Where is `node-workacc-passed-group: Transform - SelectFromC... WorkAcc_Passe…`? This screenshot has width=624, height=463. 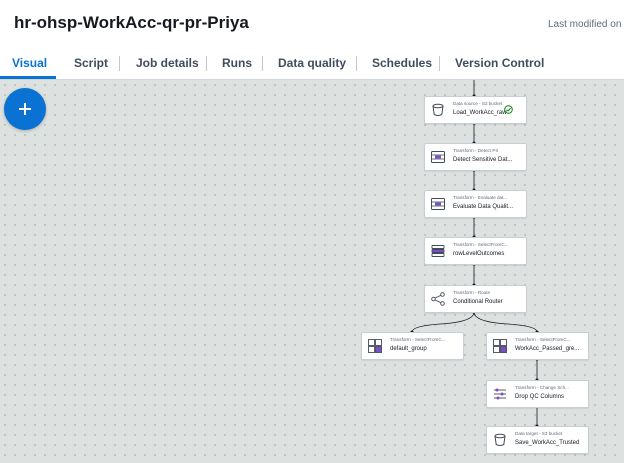
node-workacc-passed-group: Transform - SelectFromC... WorkAcc_Passe… is located at coordinates (537, 346).